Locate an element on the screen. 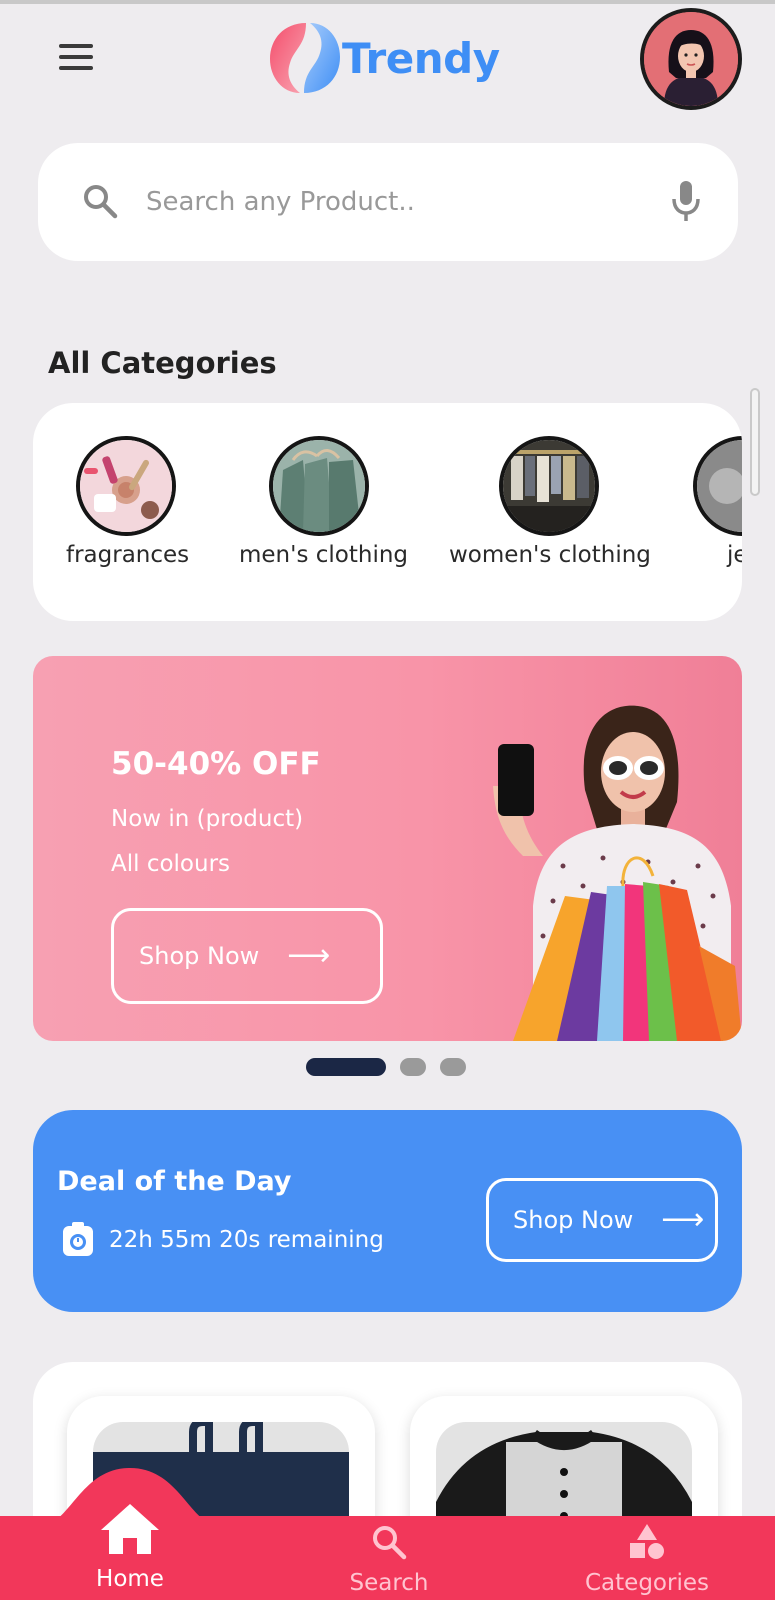 This screenshot has width=775, height=1600. deal-timer: 22h 55m 20s remaining is located at coordinates (222, 1240).